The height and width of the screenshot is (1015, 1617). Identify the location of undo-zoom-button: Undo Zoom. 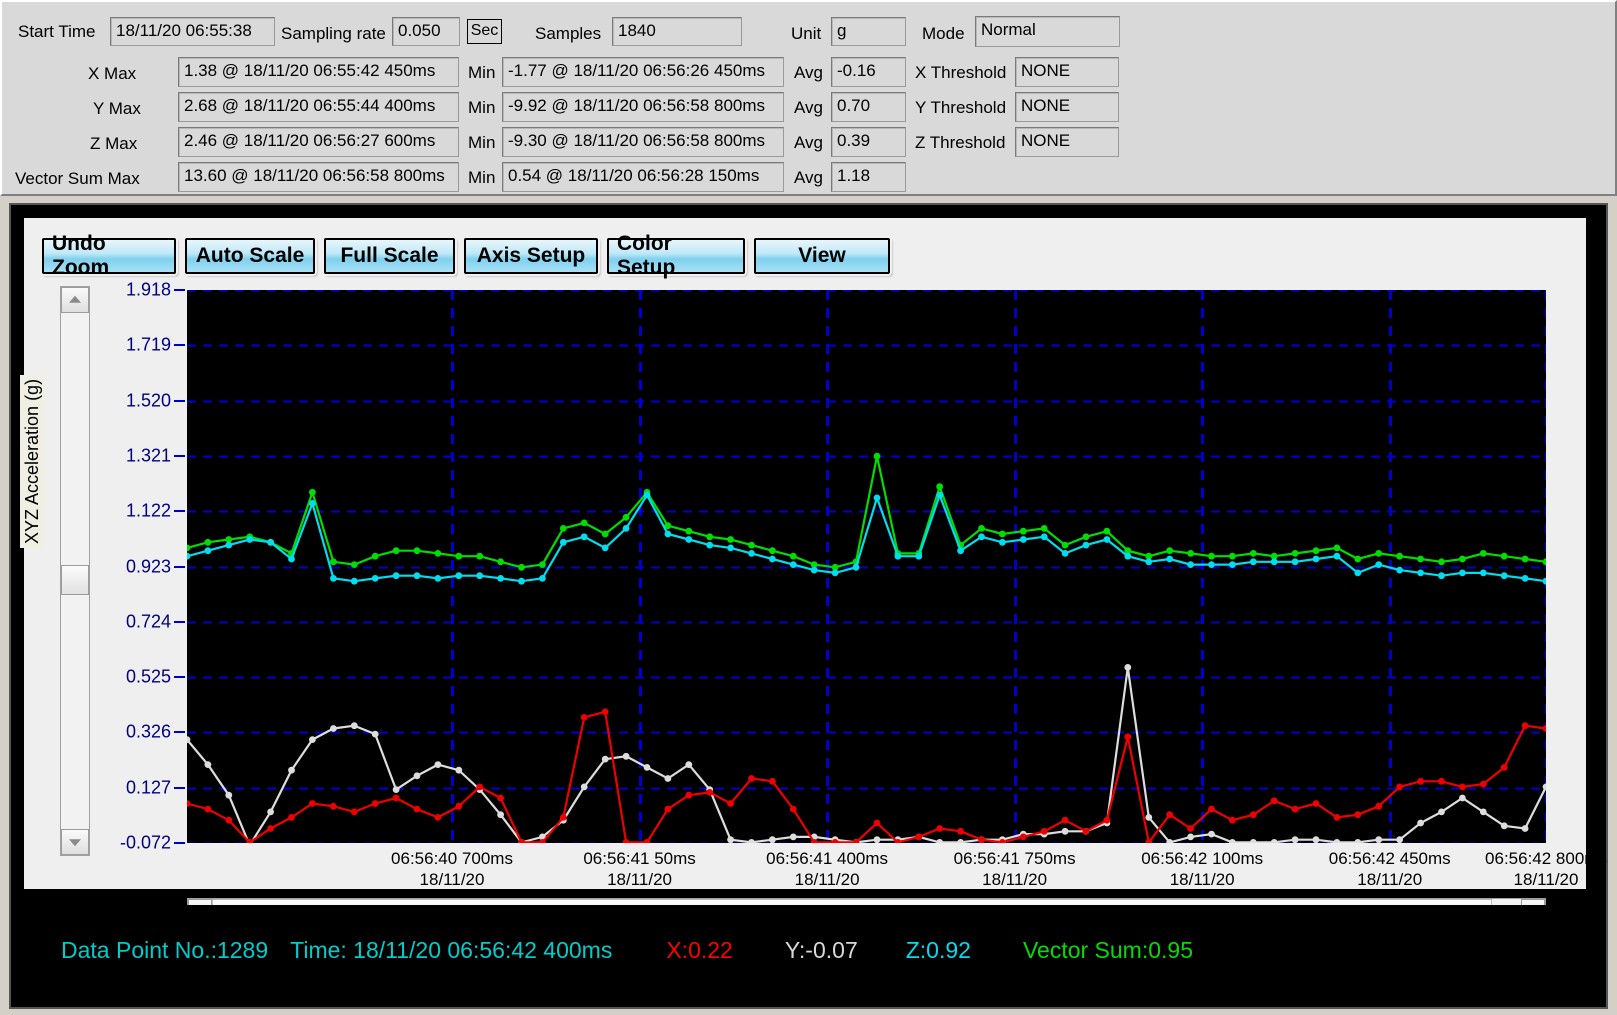
(109, 255).